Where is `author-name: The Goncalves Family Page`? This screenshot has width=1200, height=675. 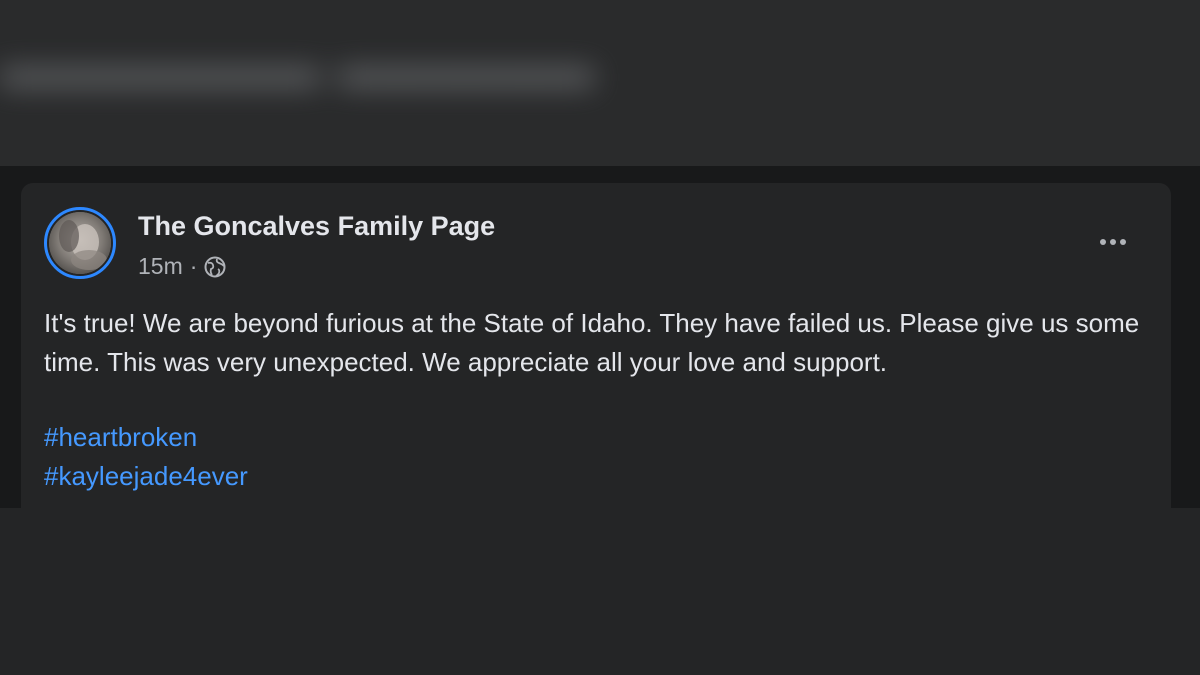 author-name: The Goncalves Family Page is located at coordinates (316, 226).